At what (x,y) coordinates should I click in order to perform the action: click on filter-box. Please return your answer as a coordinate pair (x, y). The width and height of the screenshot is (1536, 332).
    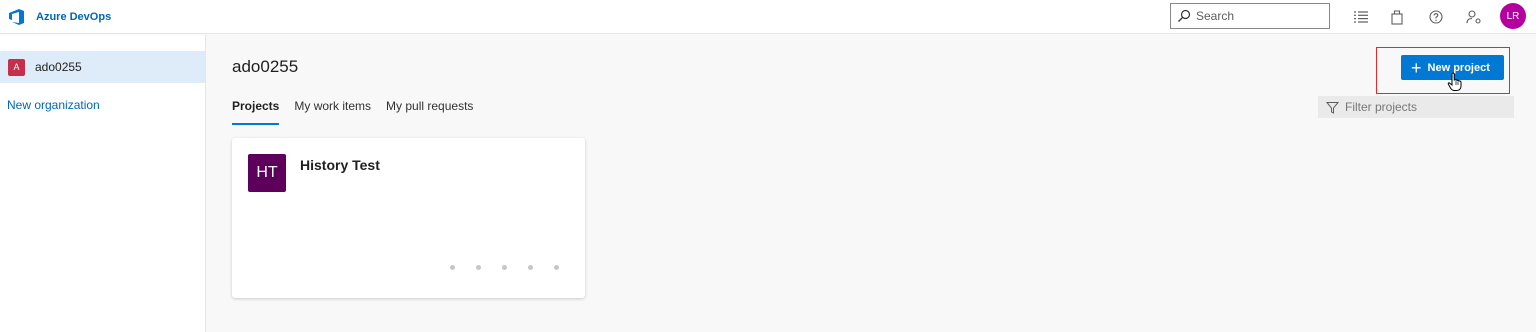
    Looking at the image, I should click on (1416, 107).